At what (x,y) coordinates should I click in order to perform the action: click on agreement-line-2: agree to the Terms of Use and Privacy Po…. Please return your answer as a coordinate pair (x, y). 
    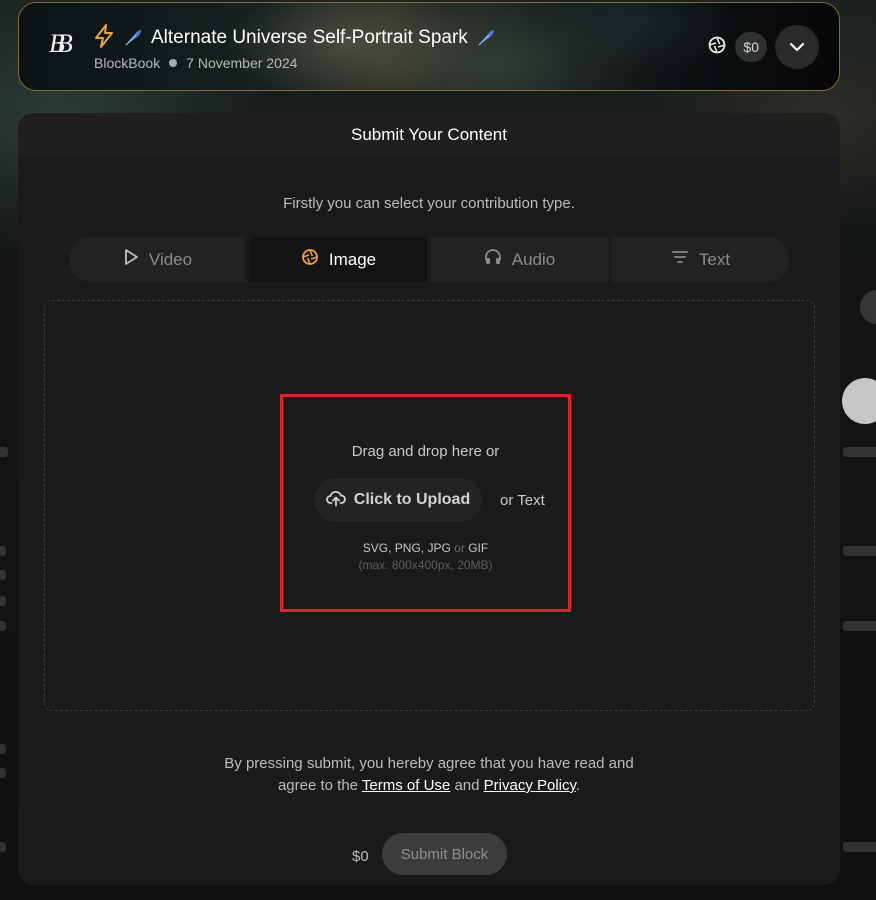
    Looking at the image, I should click on (429, 786).